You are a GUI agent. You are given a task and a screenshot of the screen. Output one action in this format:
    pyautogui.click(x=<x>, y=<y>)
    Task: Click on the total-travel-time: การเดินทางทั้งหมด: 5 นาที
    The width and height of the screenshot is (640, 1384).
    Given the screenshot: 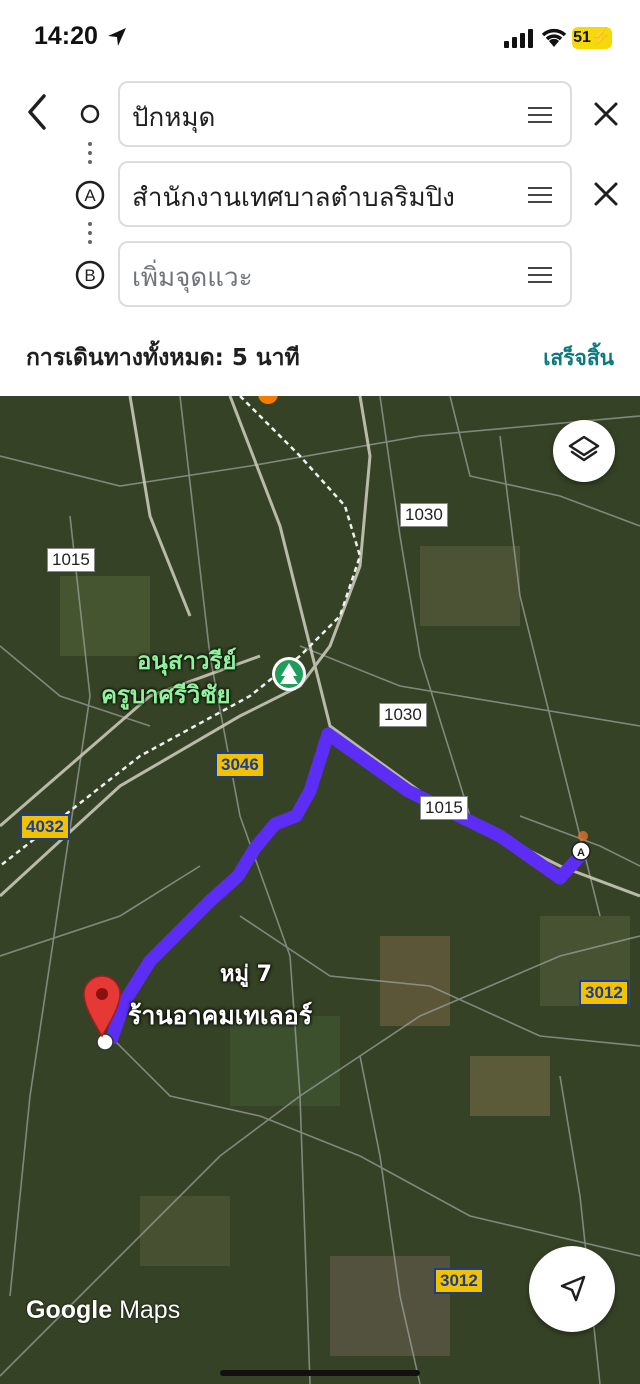 What is the action you would take?
    pyautogui.click(x=163, y=358)
    